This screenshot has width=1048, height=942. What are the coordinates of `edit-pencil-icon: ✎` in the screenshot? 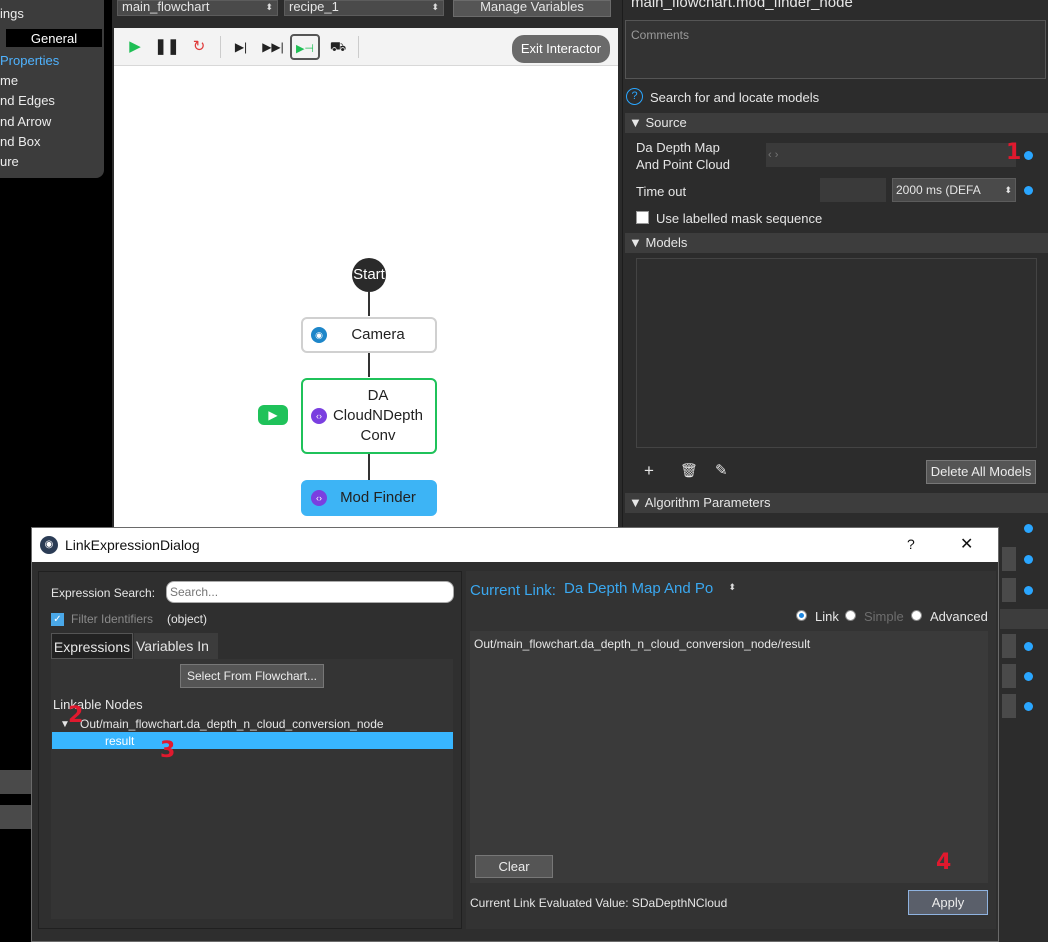 It's located at (721, 470).